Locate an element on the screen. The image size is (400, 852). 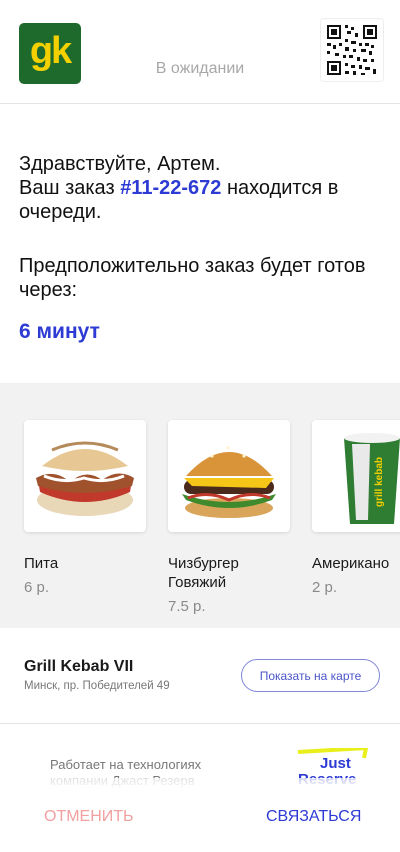
footer-actions: ОТМЕНИТЬ СВЯЗАТЬСЯ is located at coordinates (200, 815).